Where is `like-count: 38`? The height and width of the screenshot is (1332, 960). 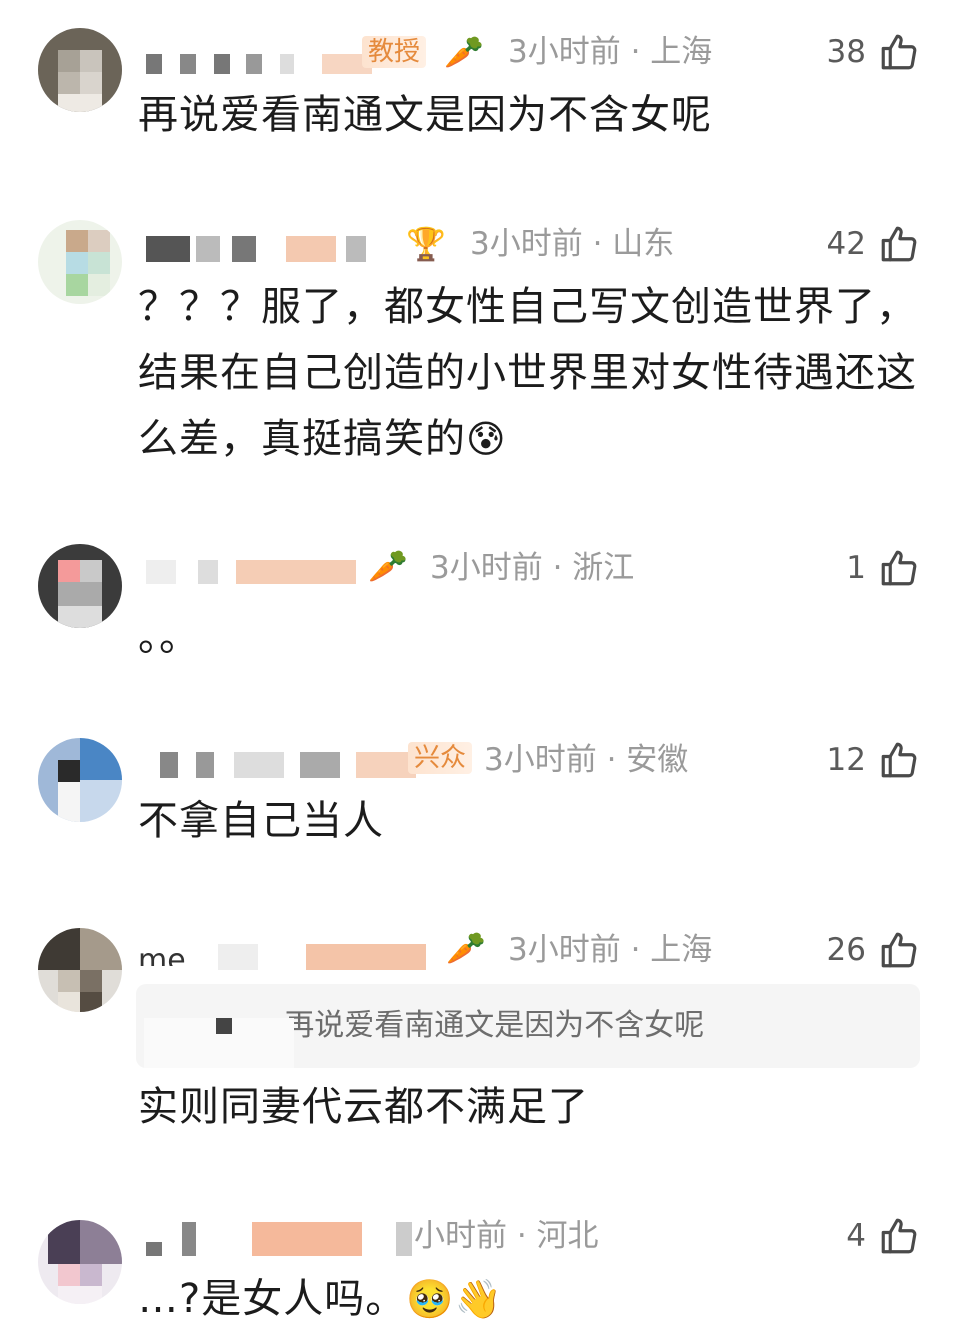
like-count: 38 is located at coordinates (846, 52).